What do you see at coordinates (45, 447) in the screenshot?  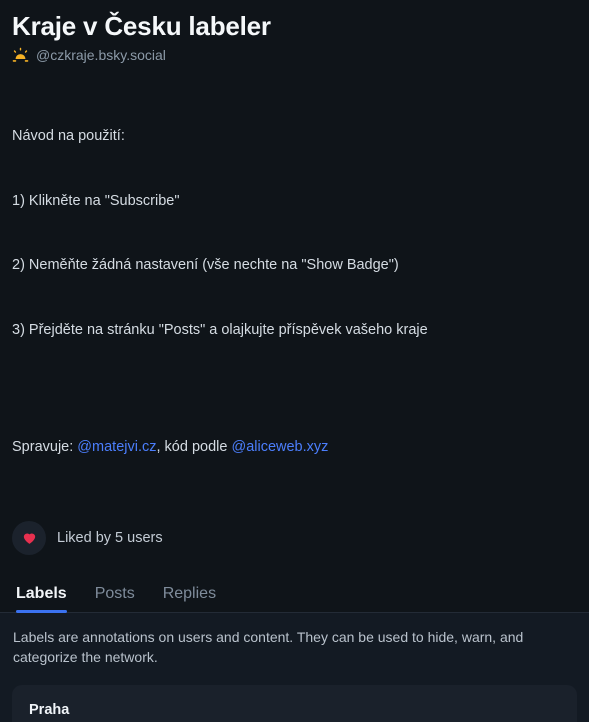 I see `credit-prefix: Spravuje:` at bounding box center [45, 447].